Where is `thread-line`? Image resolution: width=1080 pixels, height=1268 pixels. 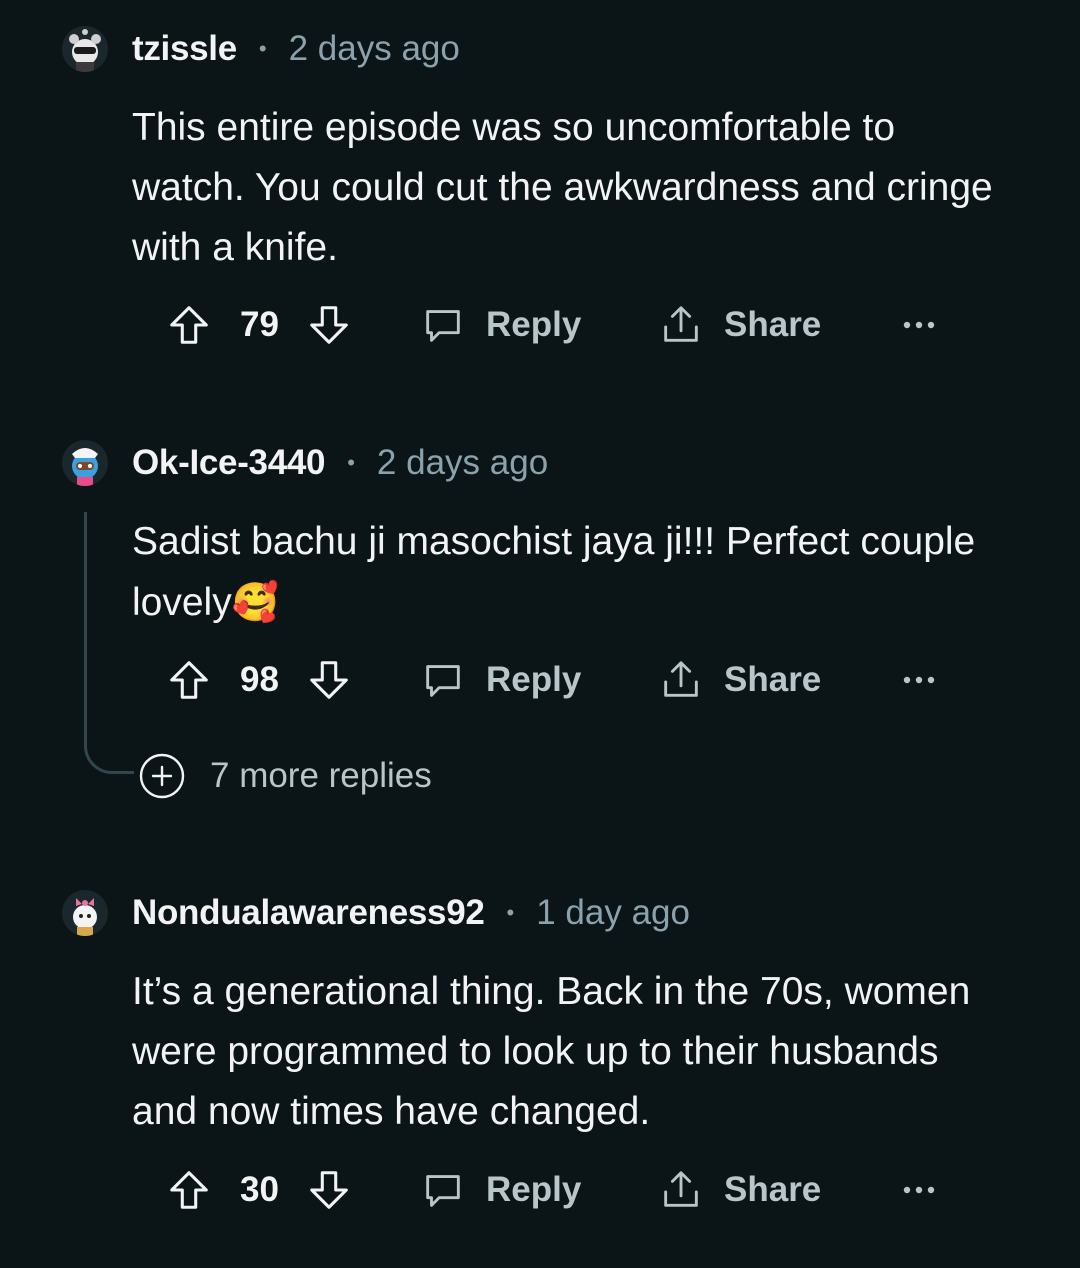
thread-line is located at coordinates (109, 643).